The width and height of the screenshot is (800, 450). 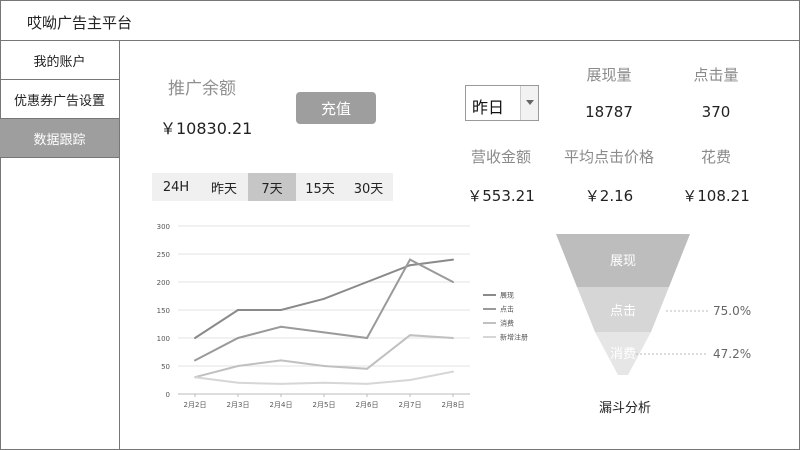 I want to click on click-rate: 75.0%, so click(x=732, y=311).